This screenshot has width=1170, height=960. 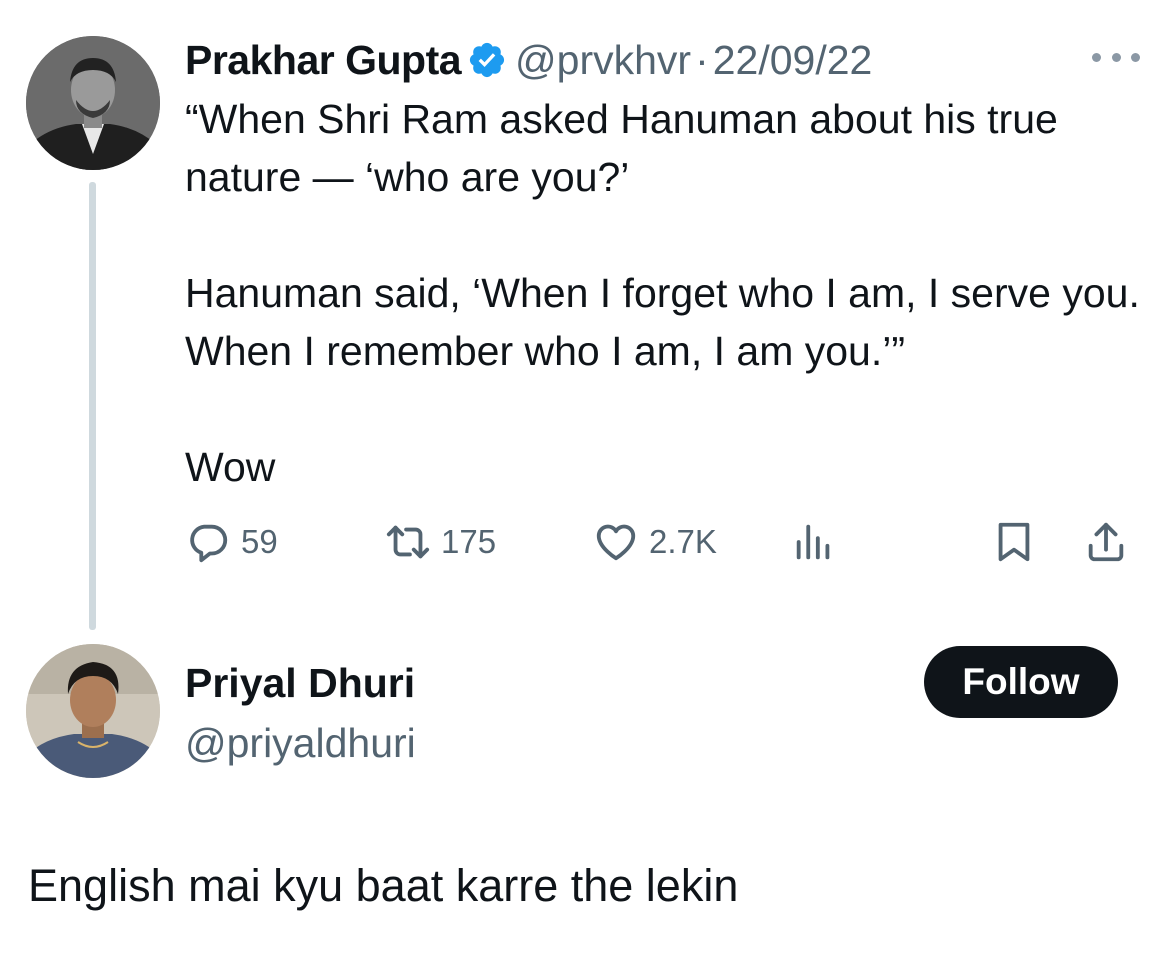 I want to click on author-avatar, so click(x=93, y=103).